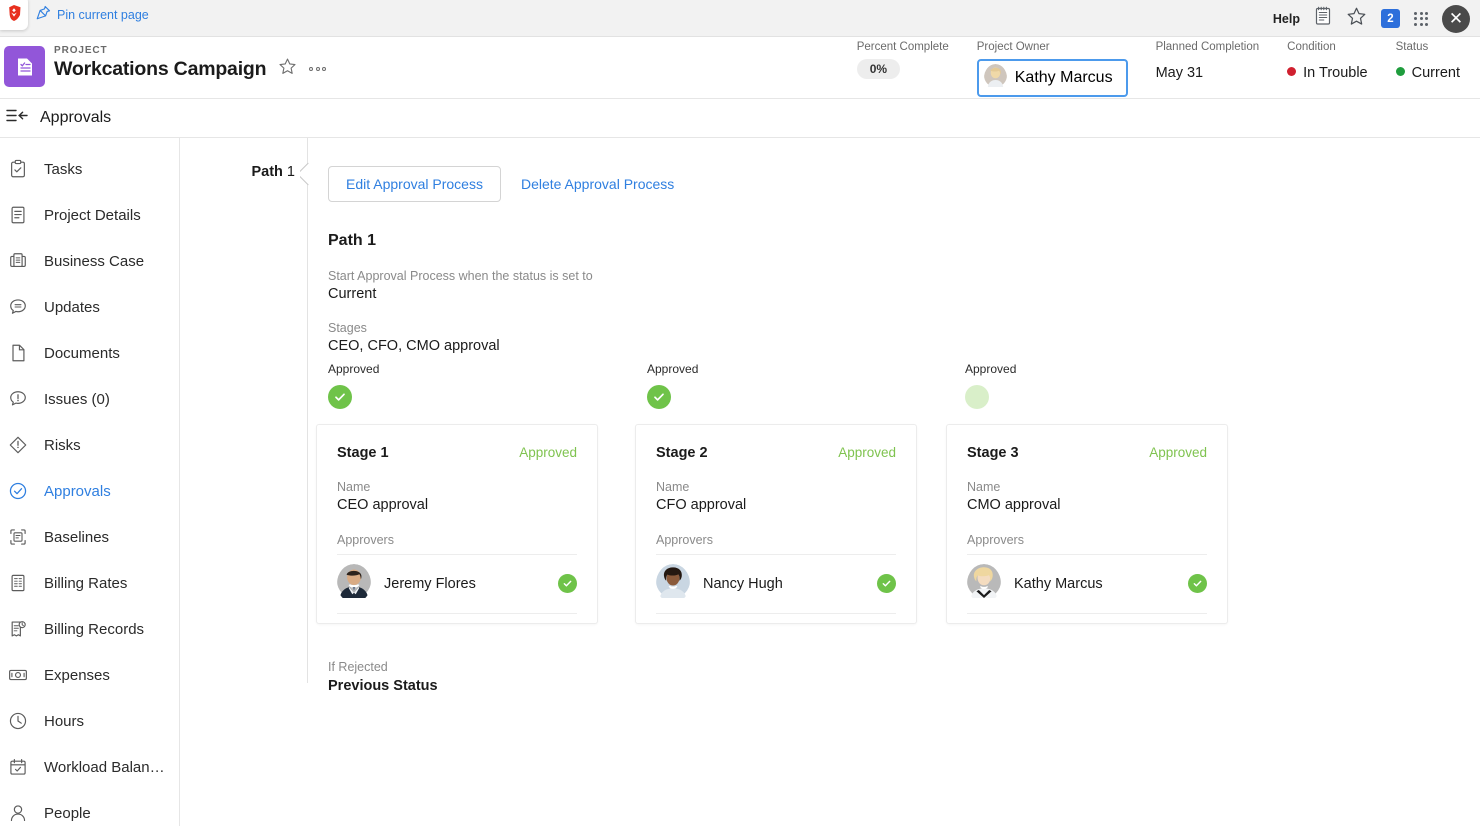 This screenshot has height=826, width=1480. I want to click on field-label: Condition, so click(1311, 47).